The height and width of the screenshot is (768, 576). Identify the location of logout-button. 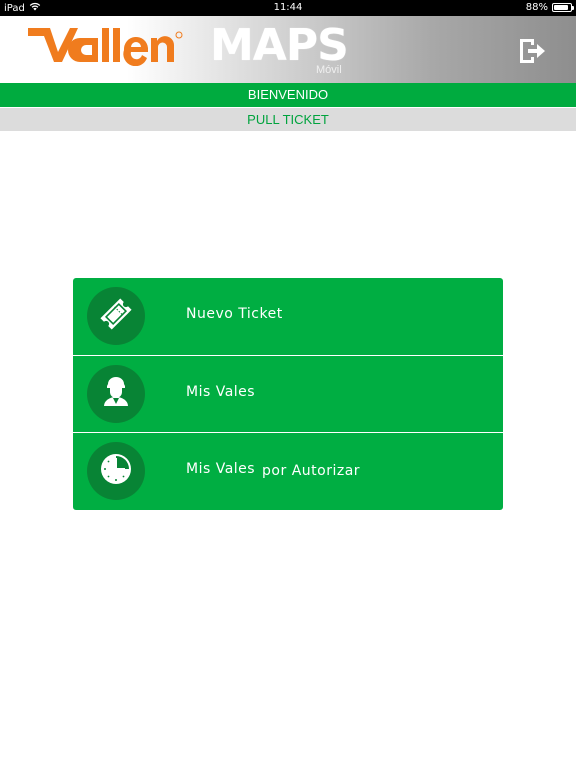
(532, 53).